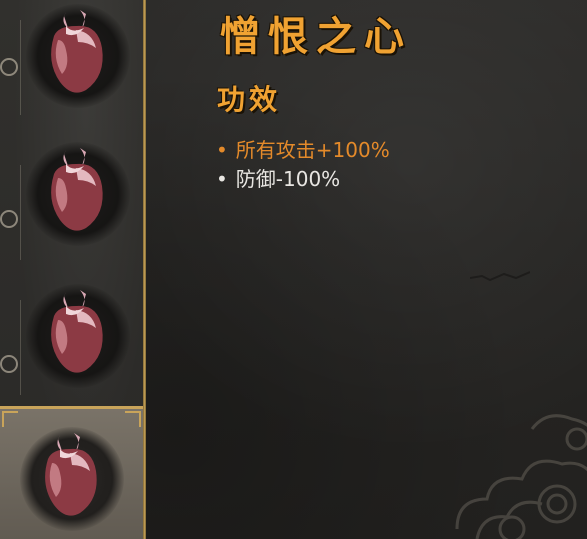 This screenshot has width=587, height=539. I want to click on effect-text: 所有攻击+100%, so click(312, 150).